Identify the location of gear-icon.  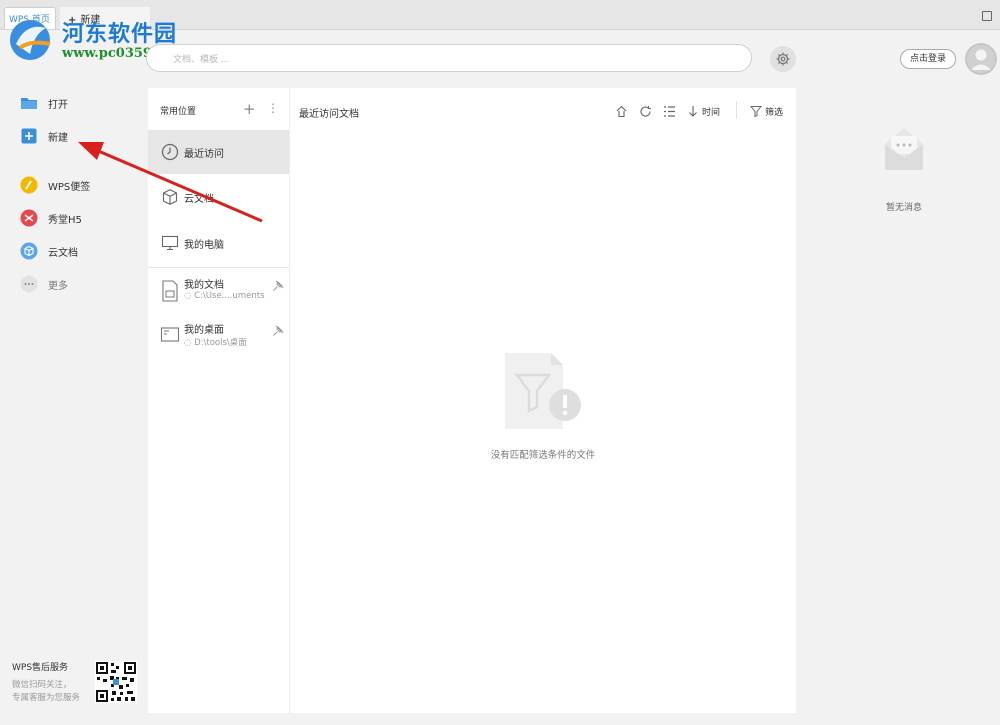
(783, 59).